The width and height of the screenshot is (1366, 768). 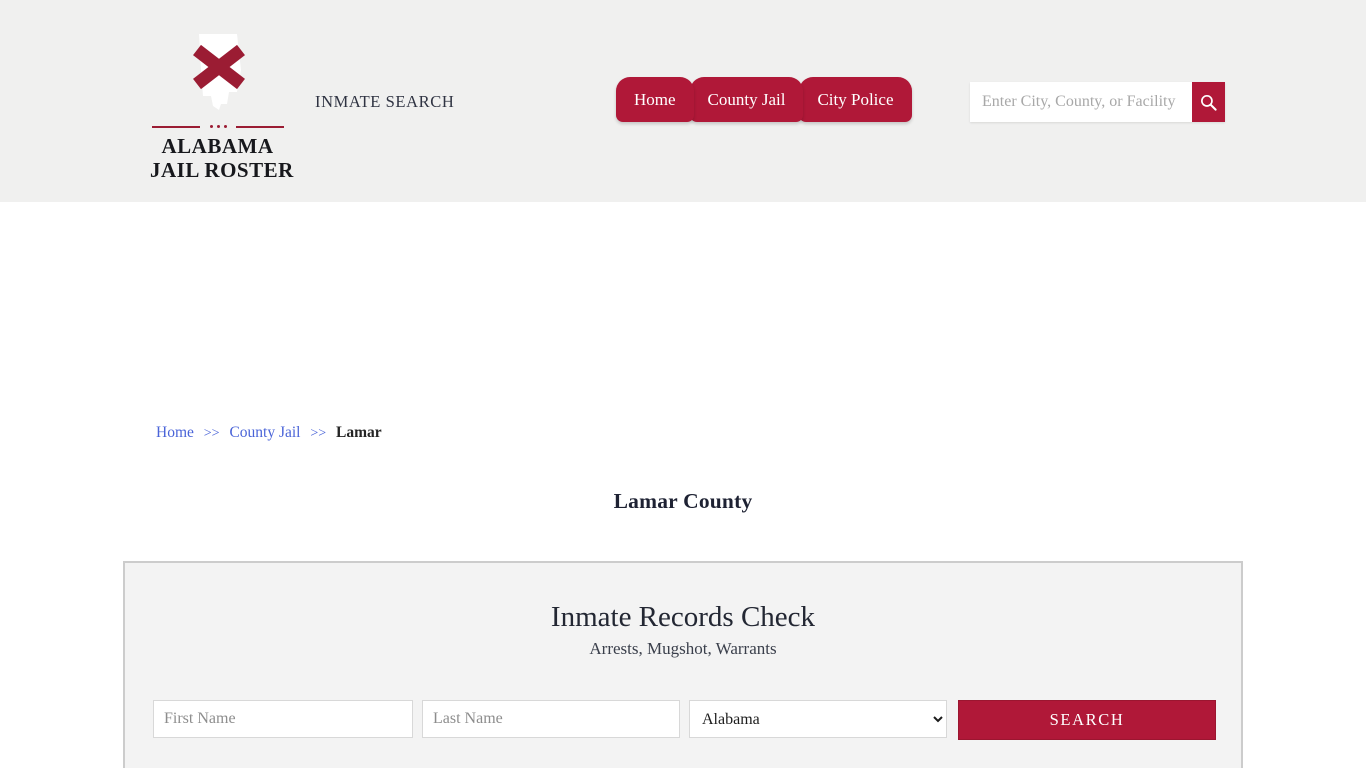 What do you see at coordinates (746, 99) in the screenshot?
I see `nav-item-county-jail: County Jail` at bounding box center [746, 99].